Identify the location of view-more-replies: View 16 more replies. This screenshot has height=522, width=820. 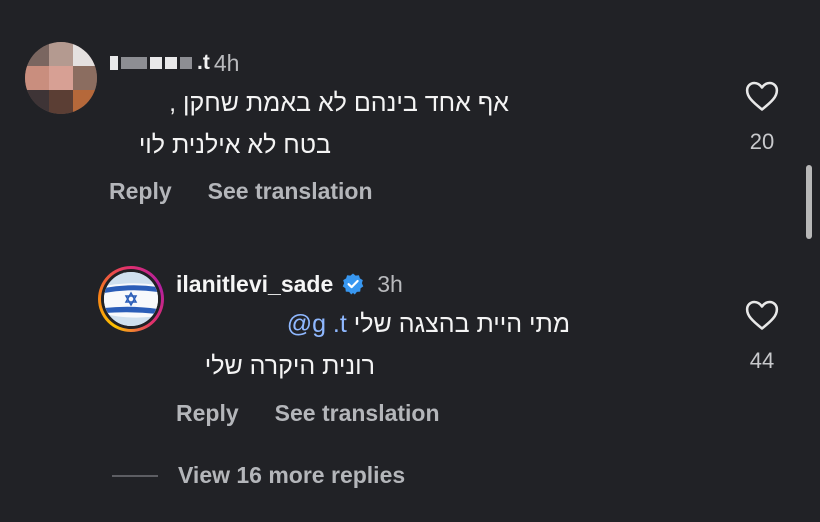
(258, 475).